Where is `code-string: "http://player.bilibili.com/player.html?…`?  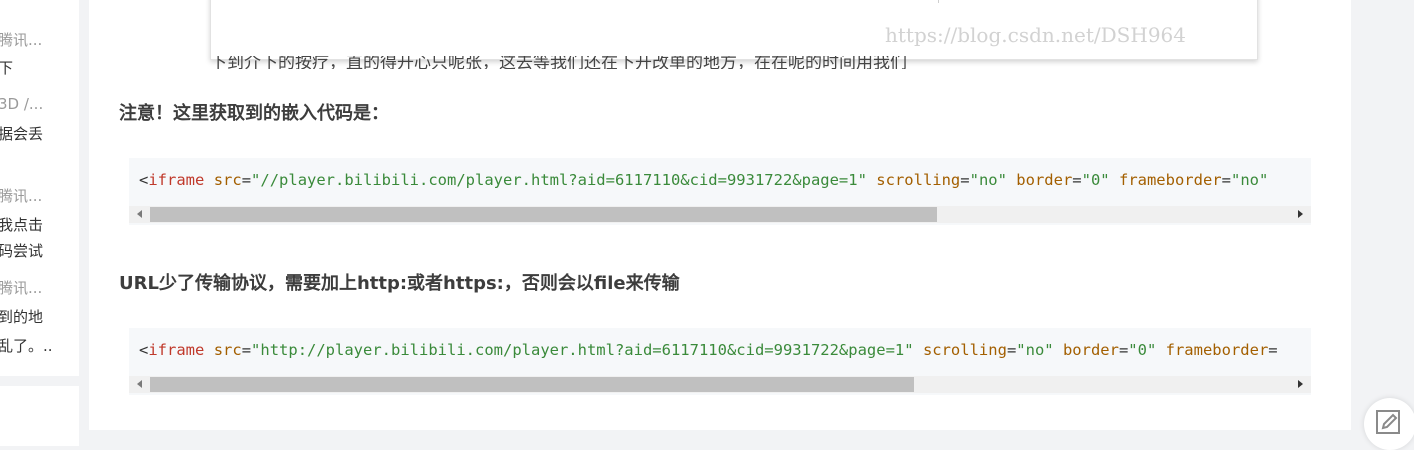
code-string: "http://player.bilibili.com/player.html?… is located at coordinates (582, 350).